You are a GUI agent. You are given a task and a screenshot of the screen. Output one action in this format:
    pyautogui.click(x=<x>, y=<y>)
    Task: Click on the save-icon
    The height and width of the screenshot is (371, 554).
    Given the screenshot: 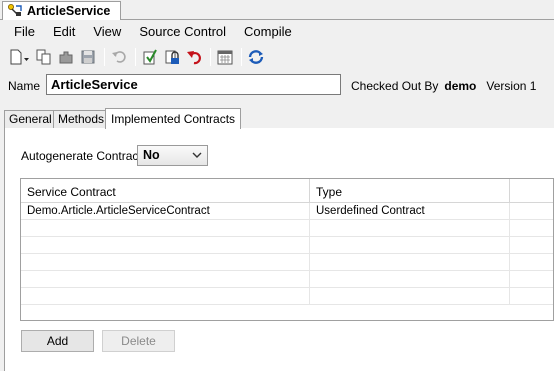 What is the action you would take?
    pyautogui.click(x=88, y=57)
    